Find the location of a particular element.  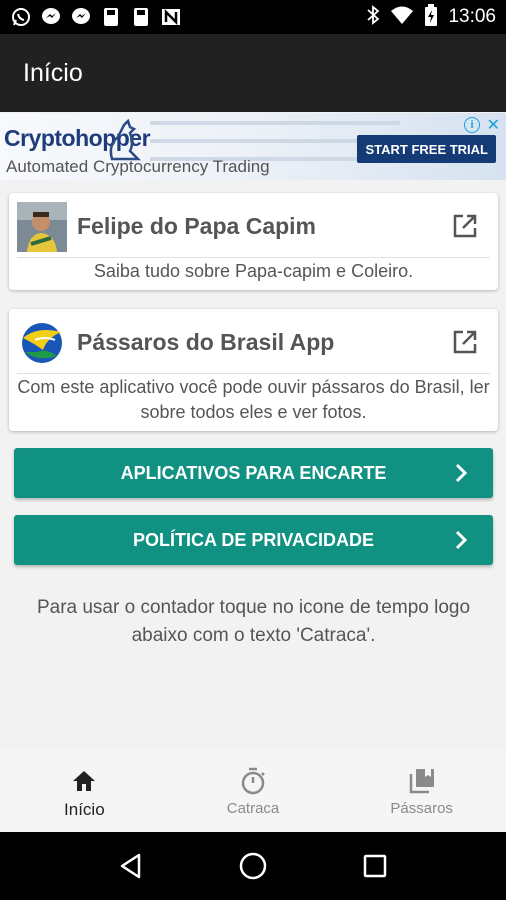

card-description: Saiba tudo sobre Papa-capim e Coleiro. is located at coordinates (253, 271).